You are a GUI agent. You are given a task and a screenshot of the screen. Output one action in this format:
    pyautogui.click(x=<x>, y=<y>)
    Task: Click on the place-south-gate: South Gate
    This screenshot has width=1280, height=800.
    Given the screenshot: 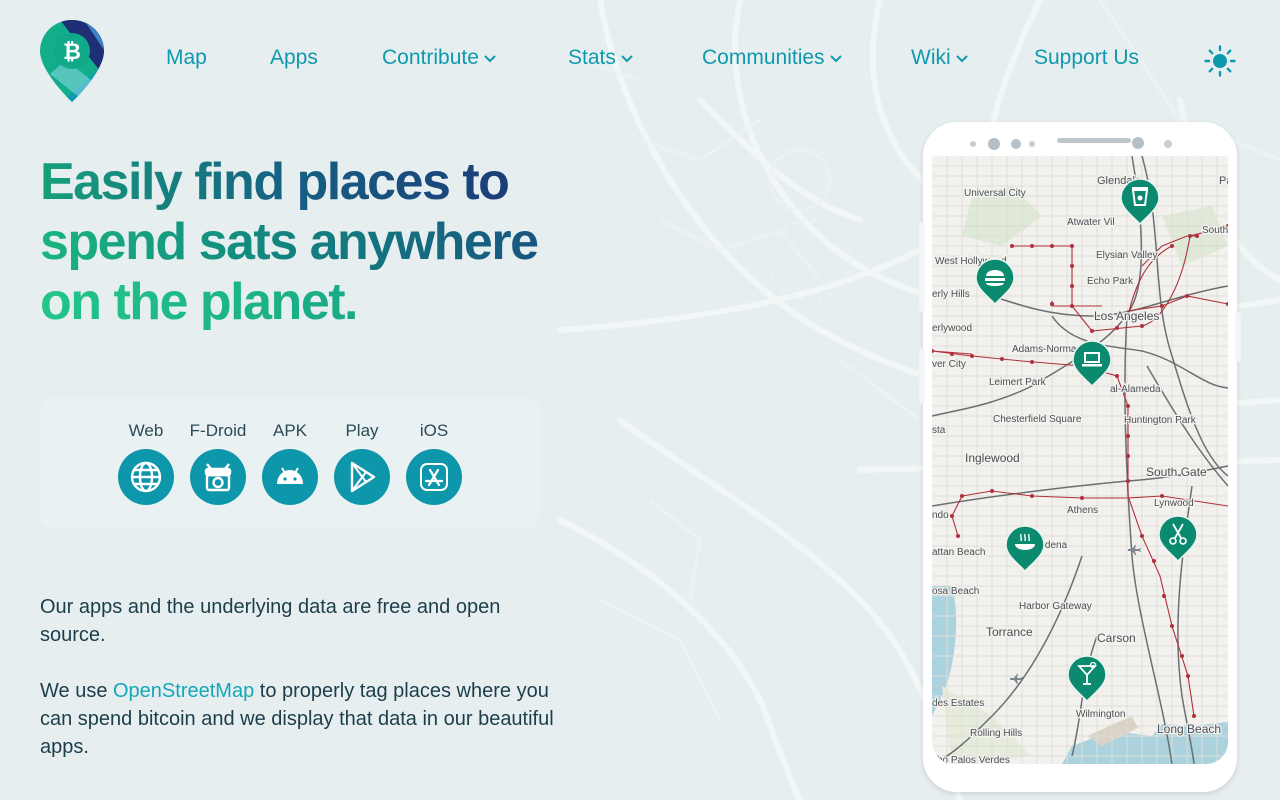 What is the action you would take?
    pyautogui.click(x=1176, y=472)
    